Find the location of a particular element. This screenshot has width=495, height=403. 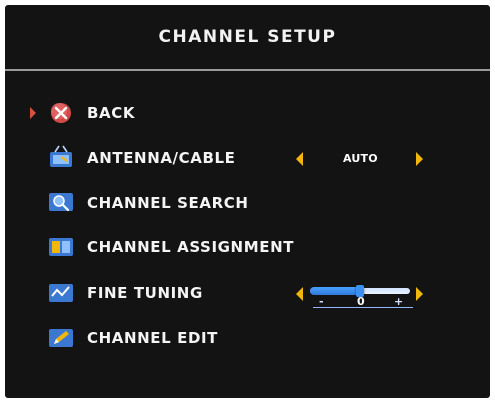

selection-cursor-icon is located at coordinates (33, 113).